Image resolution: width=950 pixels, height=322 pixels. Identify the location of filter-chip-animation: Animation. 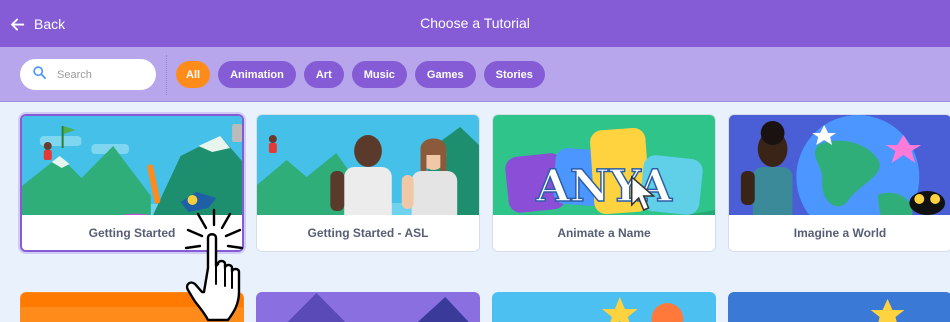
(257, 74).